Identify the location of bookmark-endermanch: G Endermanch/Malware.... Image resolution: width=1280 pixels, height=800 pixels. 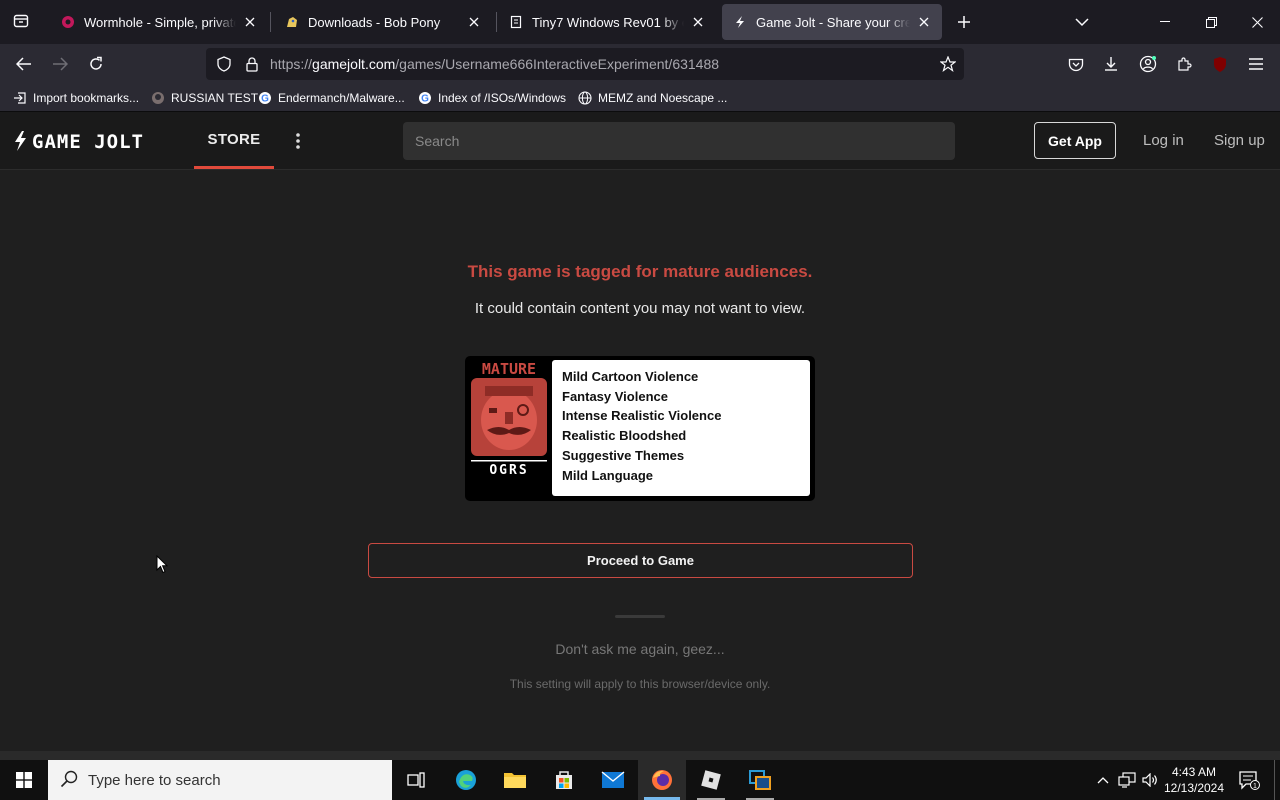
(331, 98).